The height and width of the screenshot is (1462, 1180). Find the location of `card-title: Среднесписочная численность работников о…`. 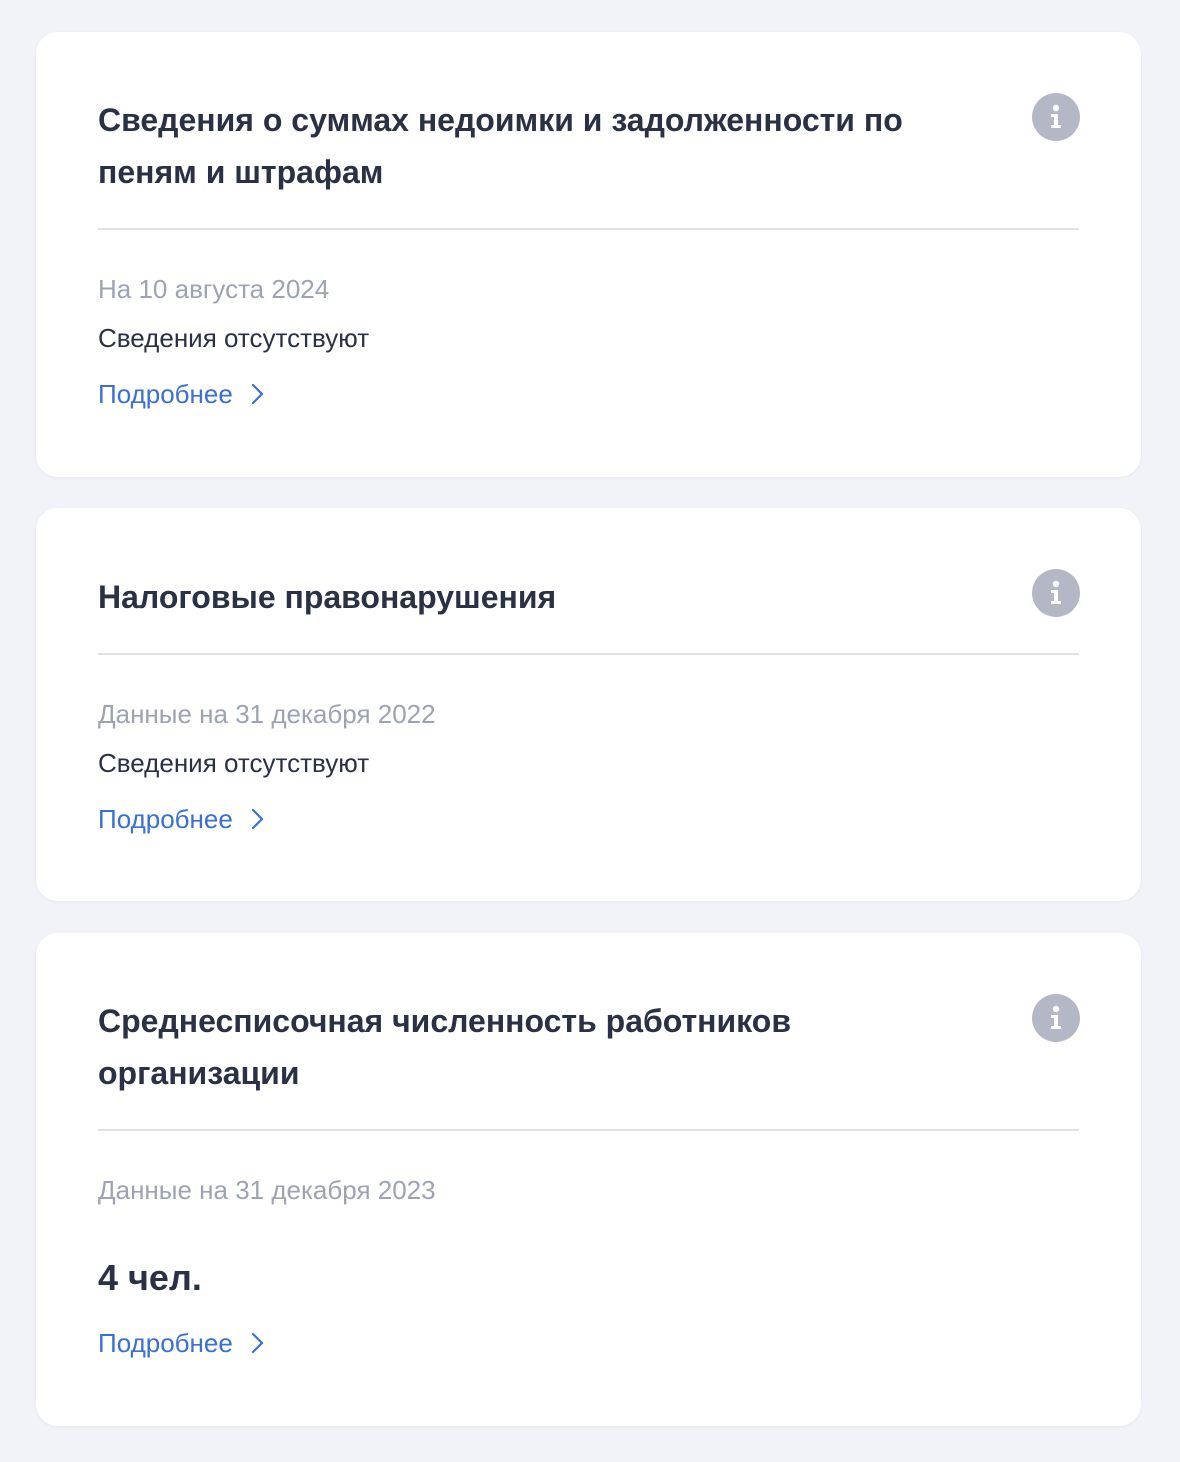

card-title: Среднесписочная численность работников о… is located at coordinates (444, 1047).